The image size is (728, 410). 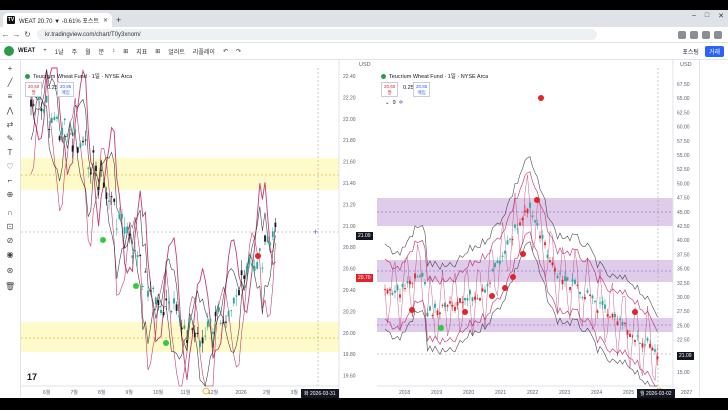 I want to click on brush-icon: ✎, so click(x=10, y=138).